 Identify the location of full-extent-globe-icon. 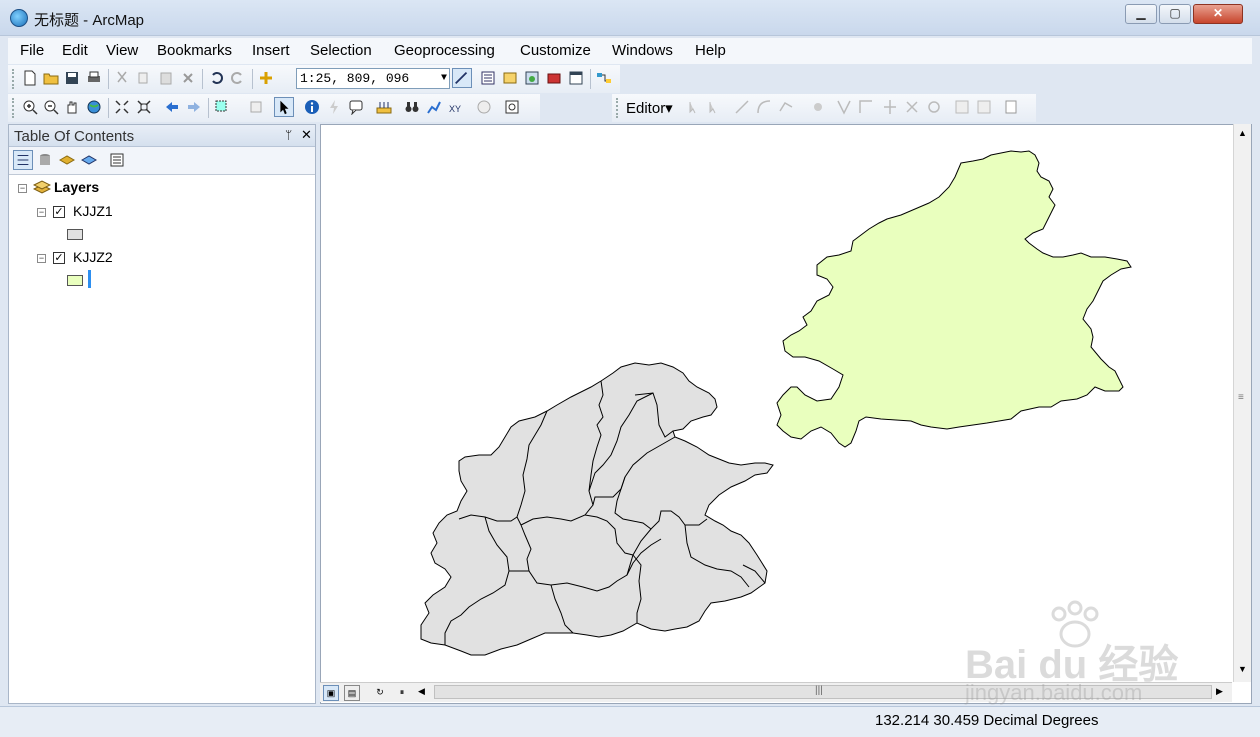
(94, 107).